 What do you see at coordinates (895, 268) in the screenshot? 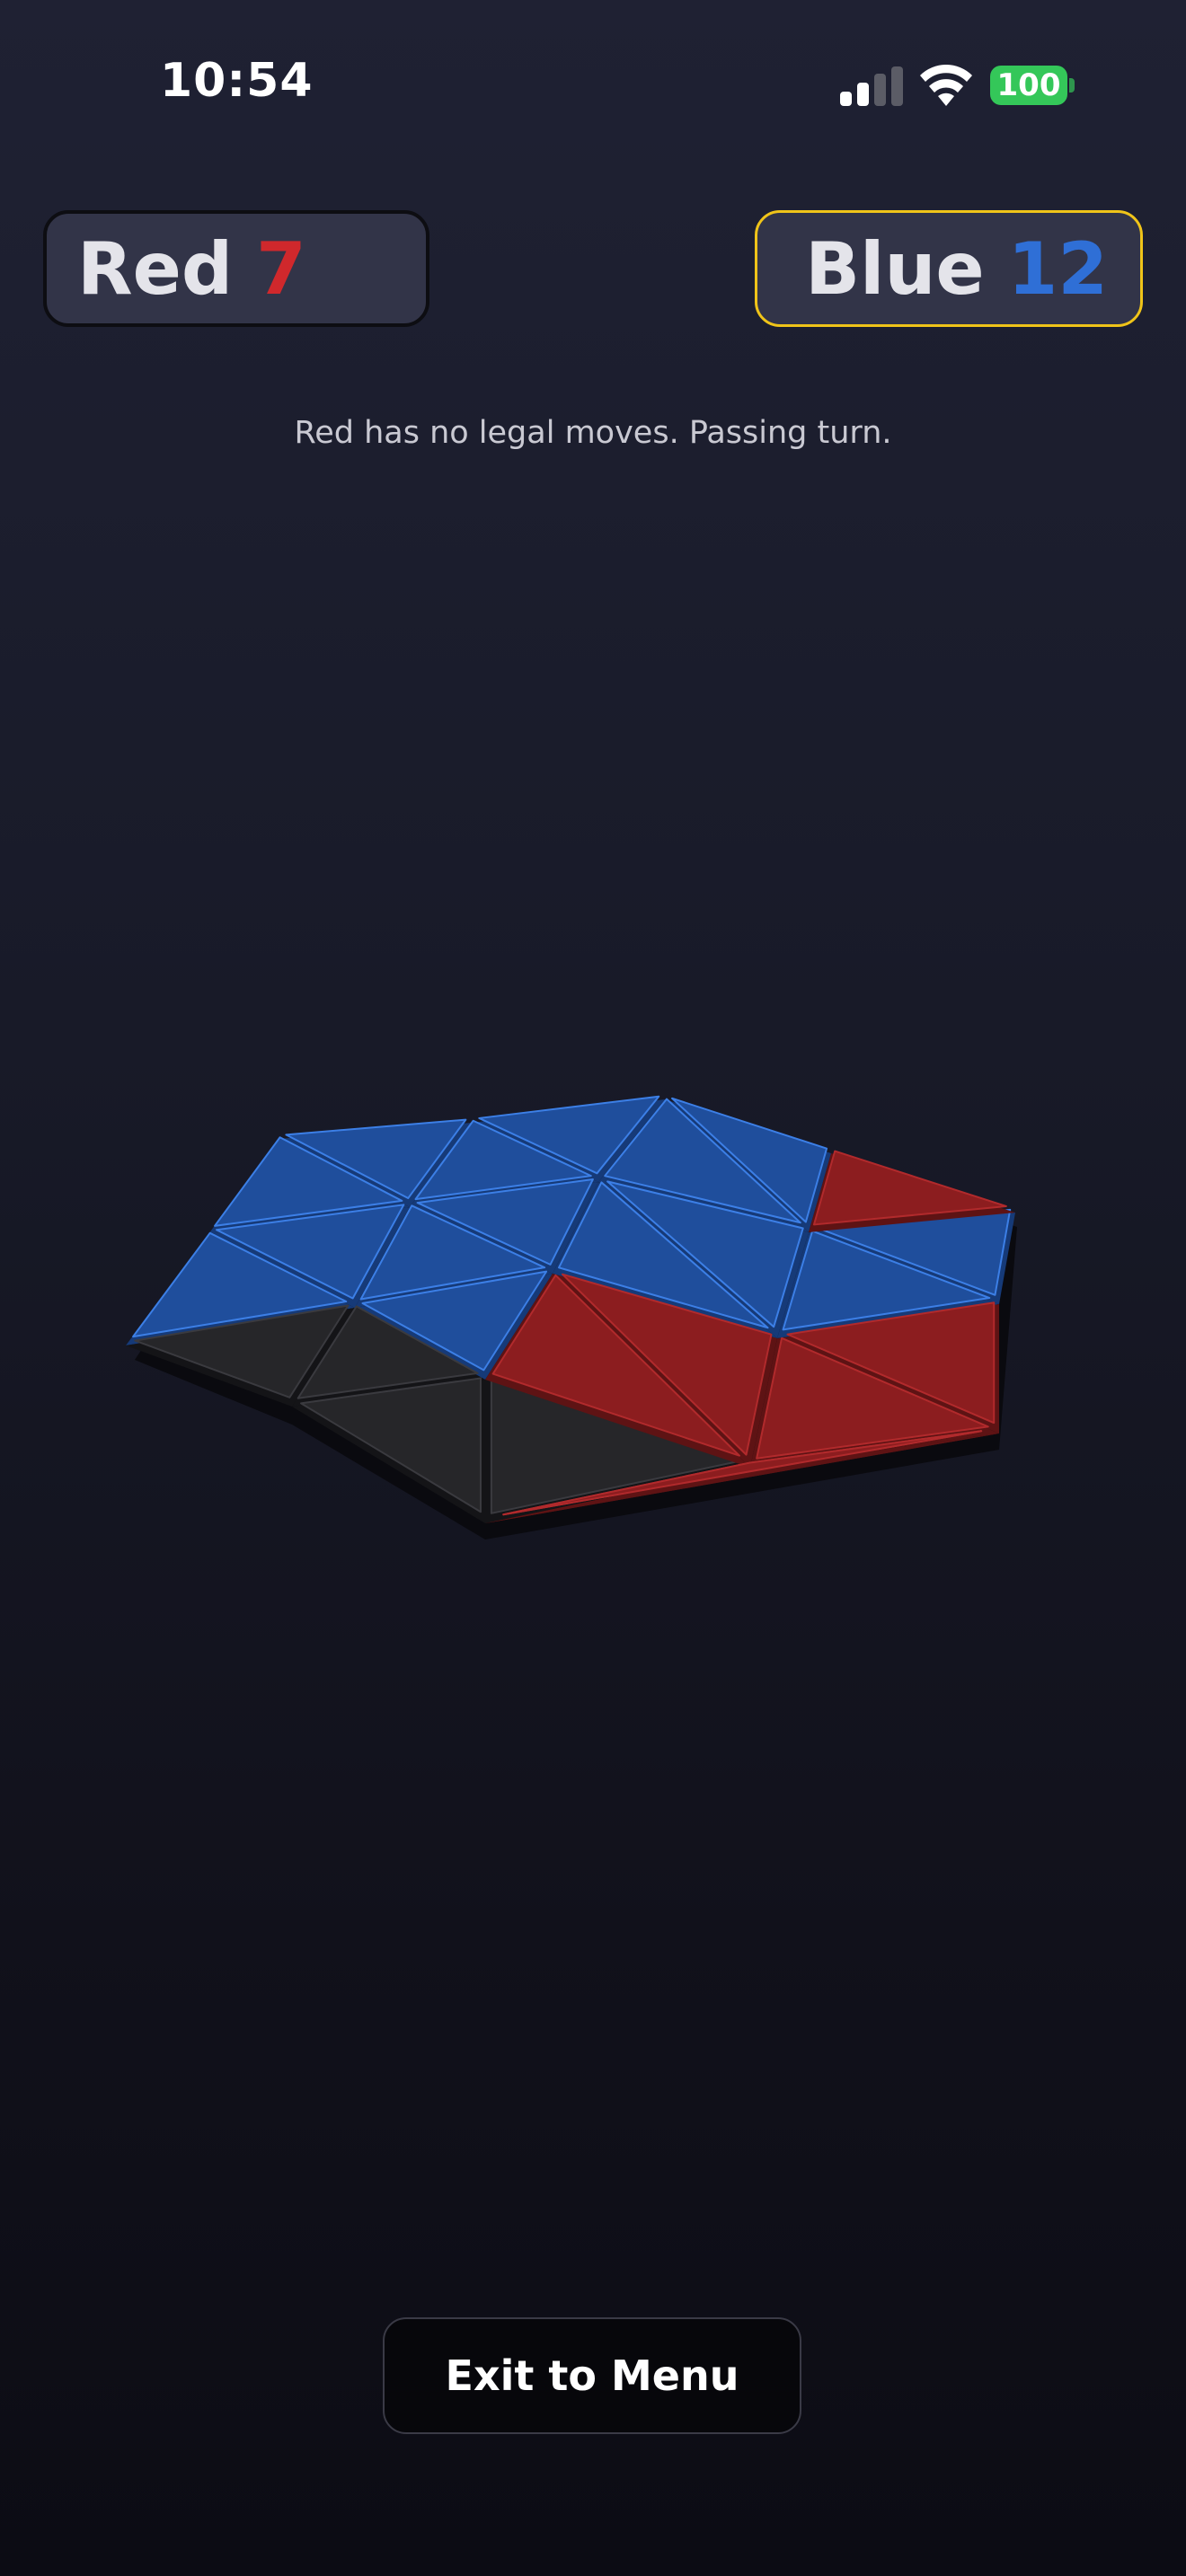
I see `blue-label: Blue` at bounding box center [895, 268].